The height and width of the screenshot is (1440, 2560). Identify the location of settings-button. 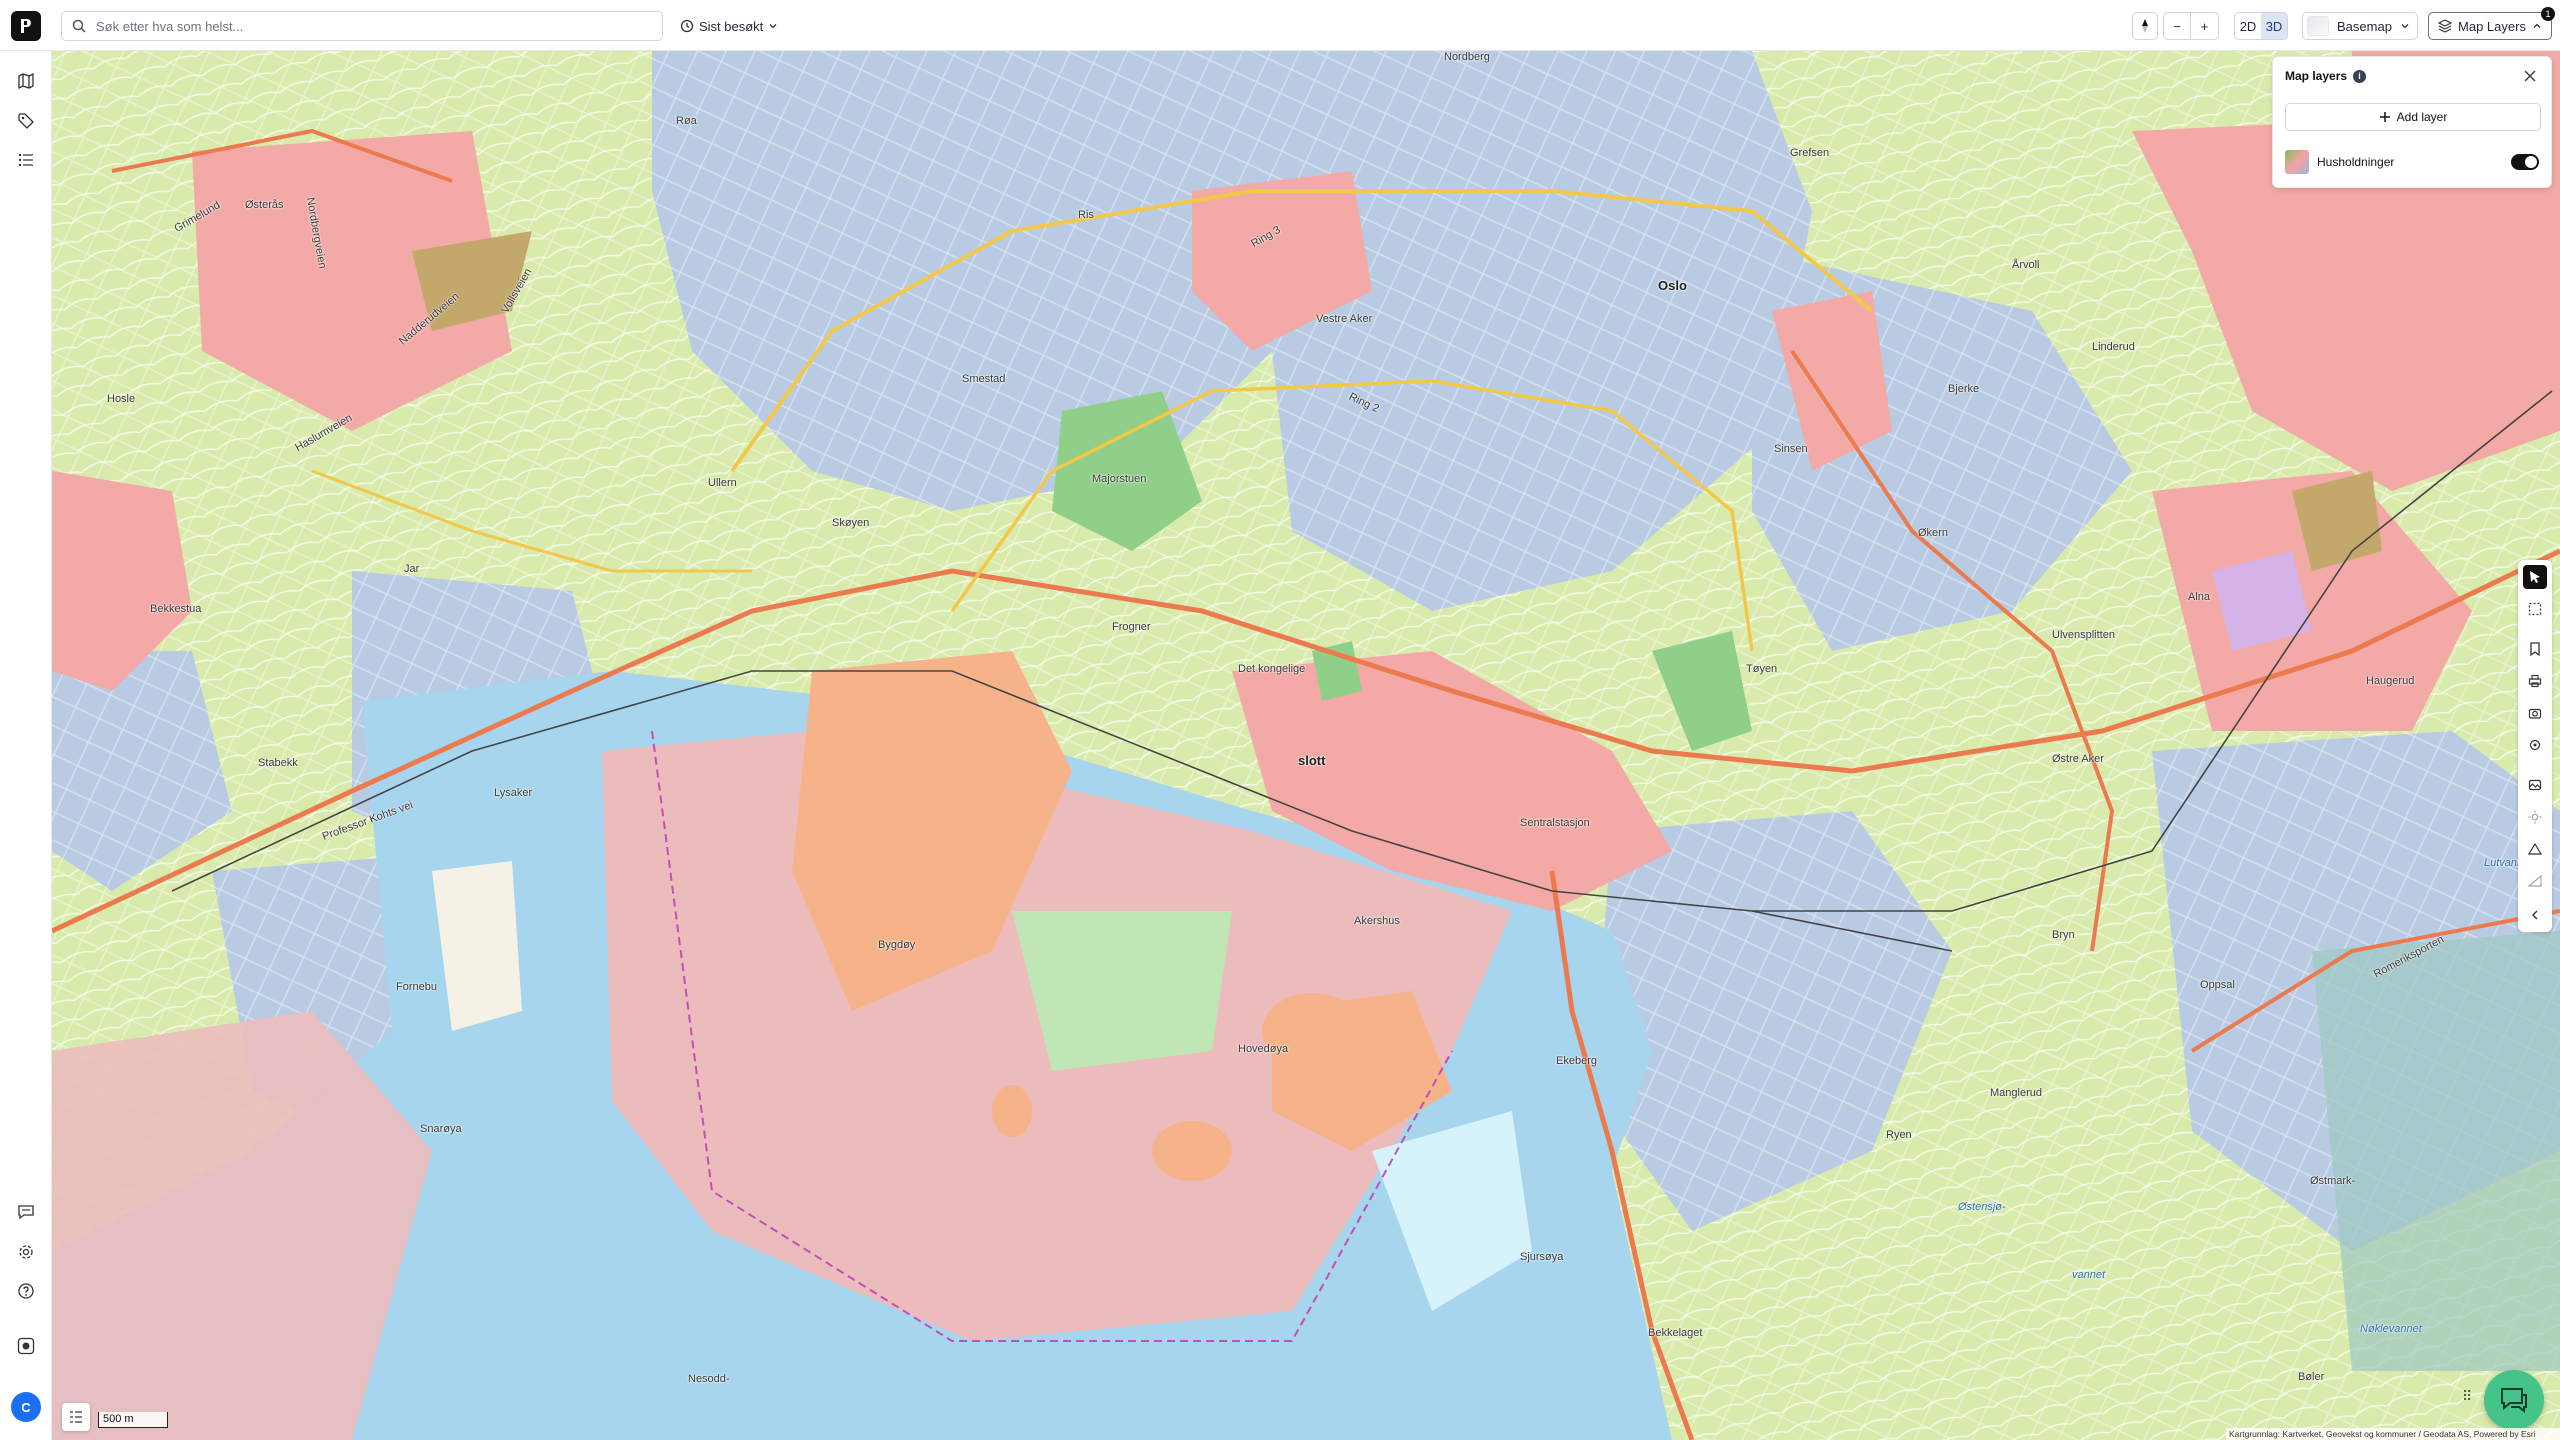
(26, 1252).